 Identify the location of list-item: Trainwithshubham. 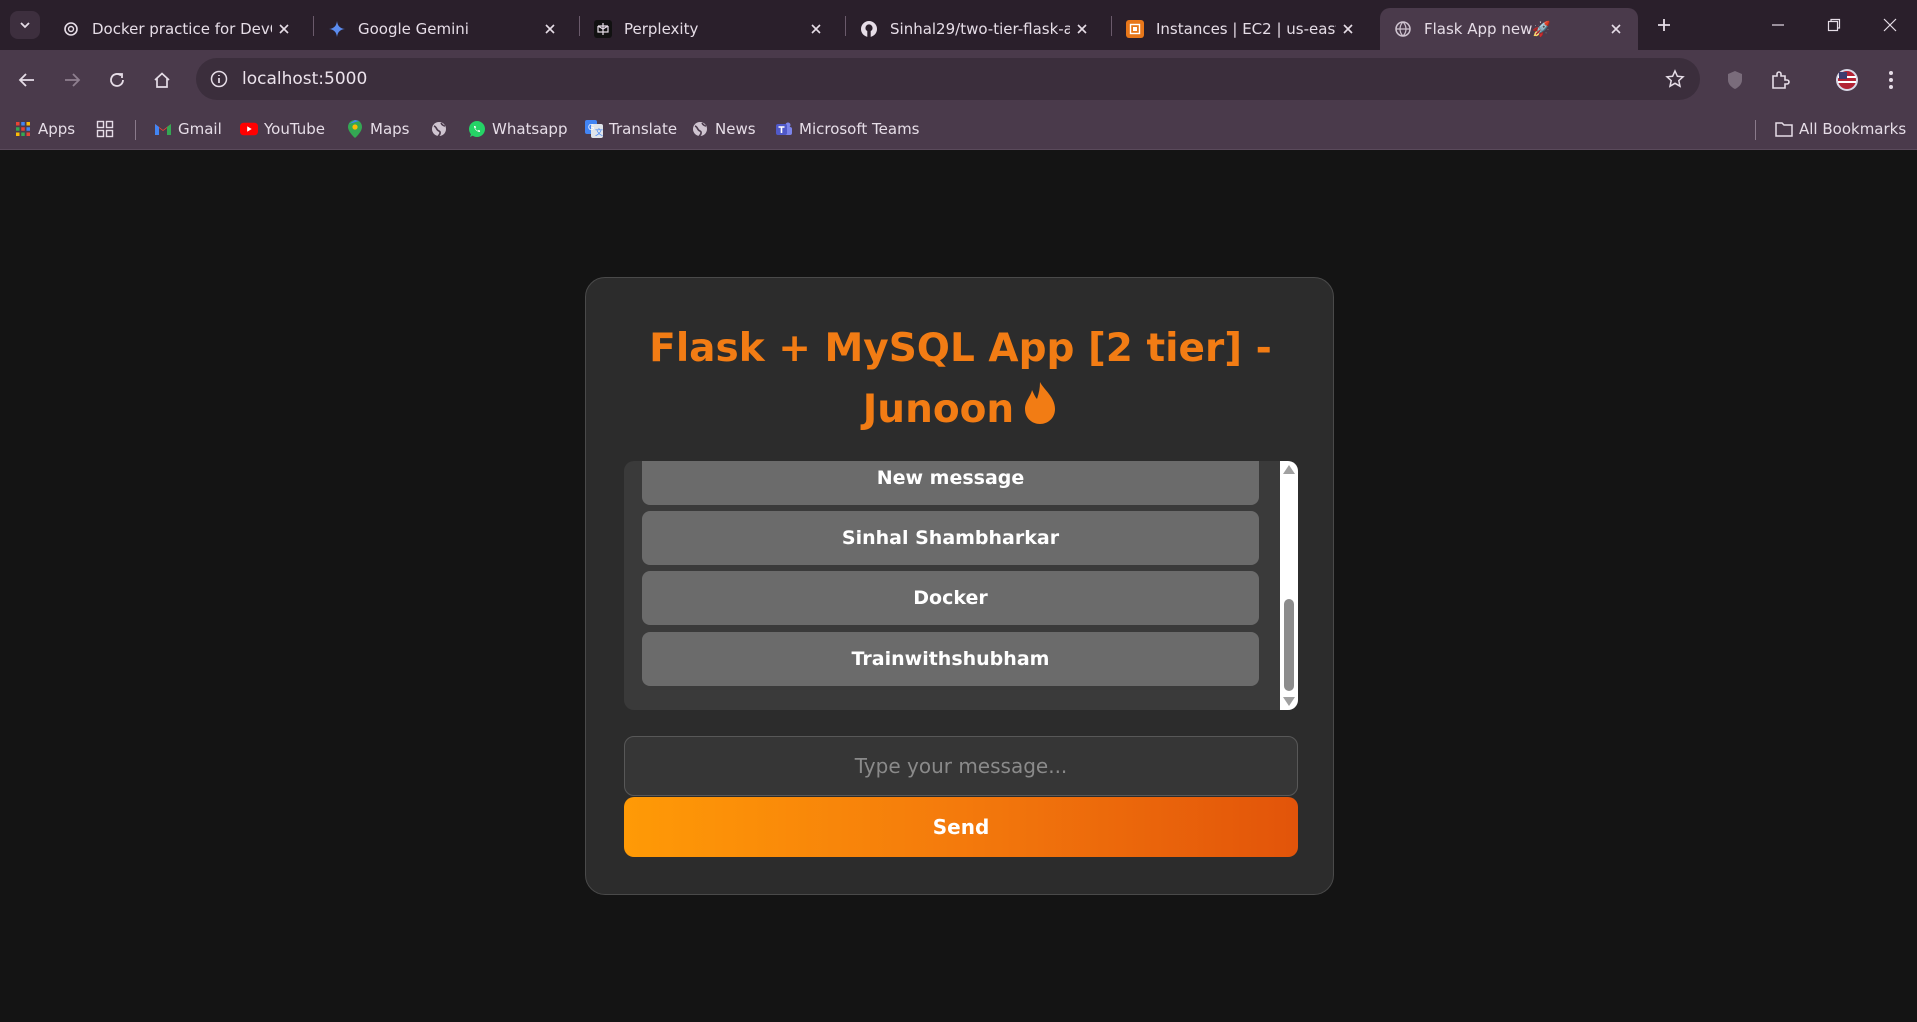
(950, 659).